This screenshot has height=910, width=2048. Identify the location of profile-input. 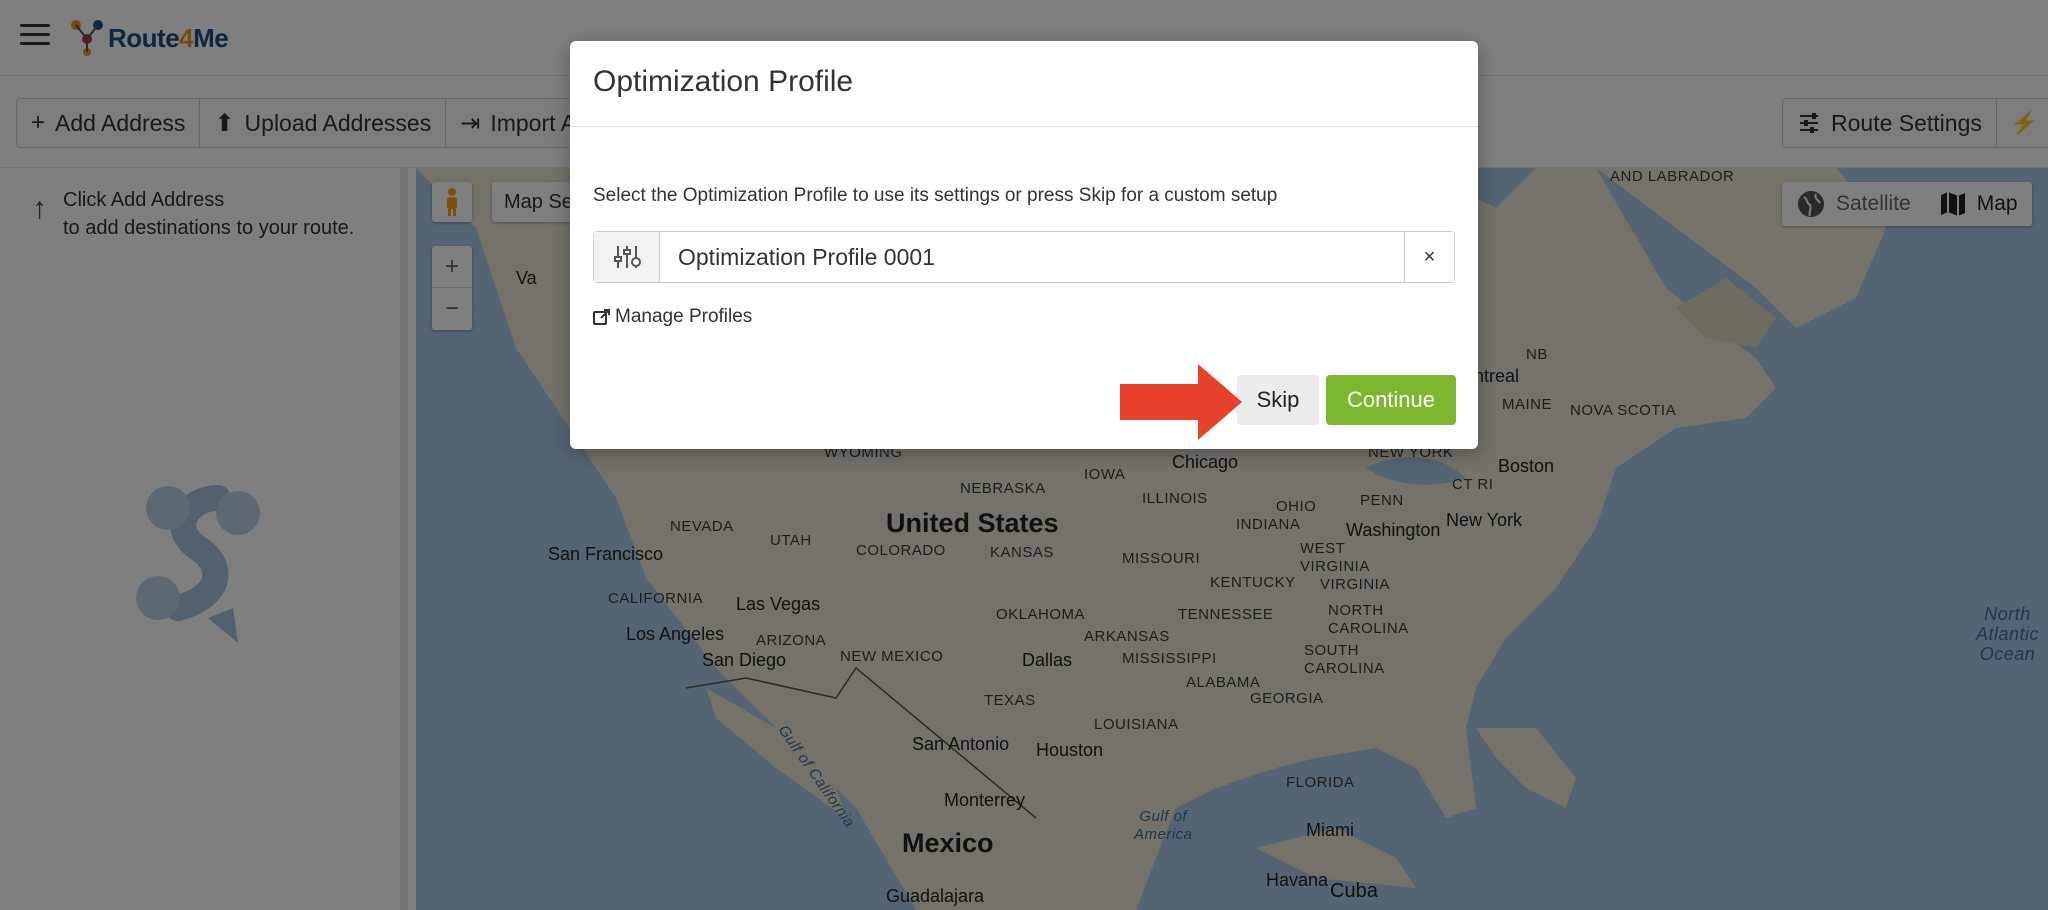
(1032, 257).